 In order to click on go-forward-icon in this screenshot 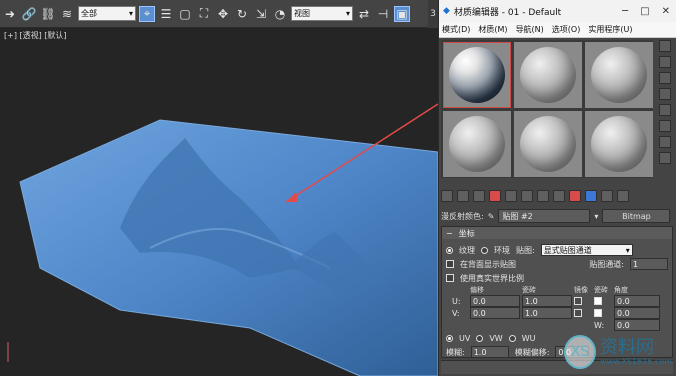, I will do `click(623, 196)`.